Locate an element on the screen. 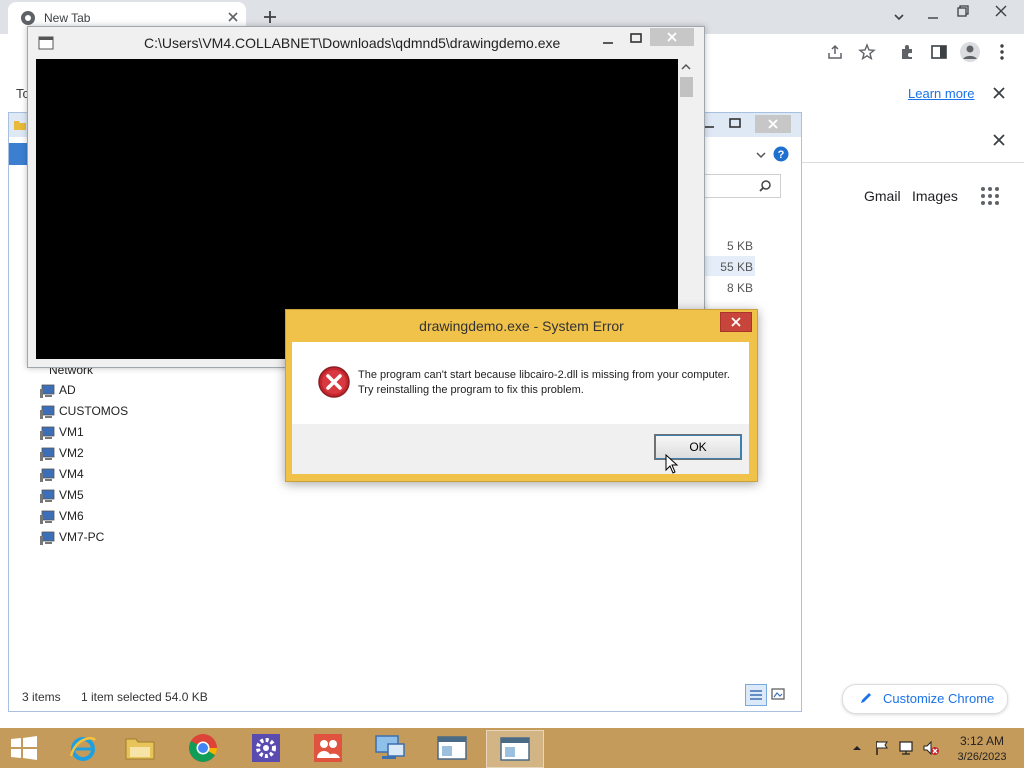  tree-item-vm5: VM5 is located at coordinates (109, 496).